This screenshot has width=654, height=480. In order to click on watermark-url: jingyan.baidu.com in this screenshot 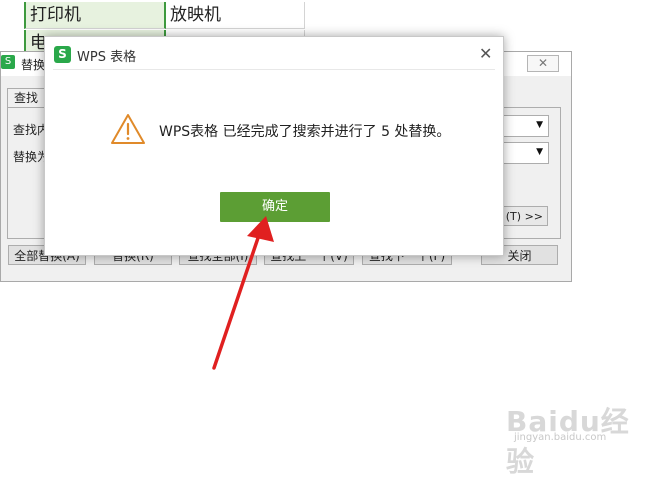, I will do `click(560, 437)`.